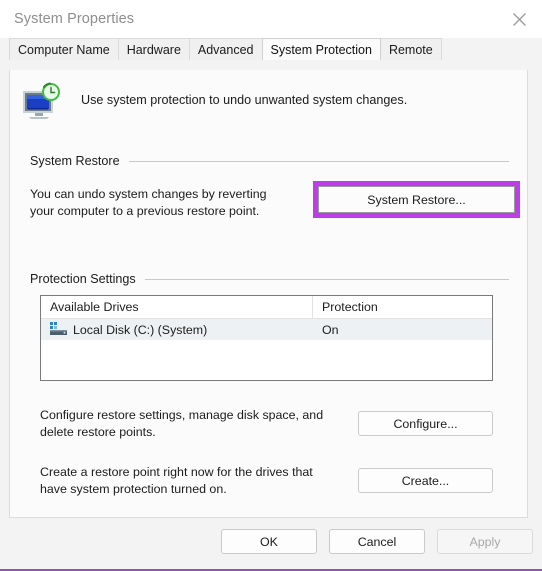 This screenshot has width=542, height=571. Describe the element at coordinates (377, 541) in the screenshot. I see `cancel-button: Cancel` at that location.